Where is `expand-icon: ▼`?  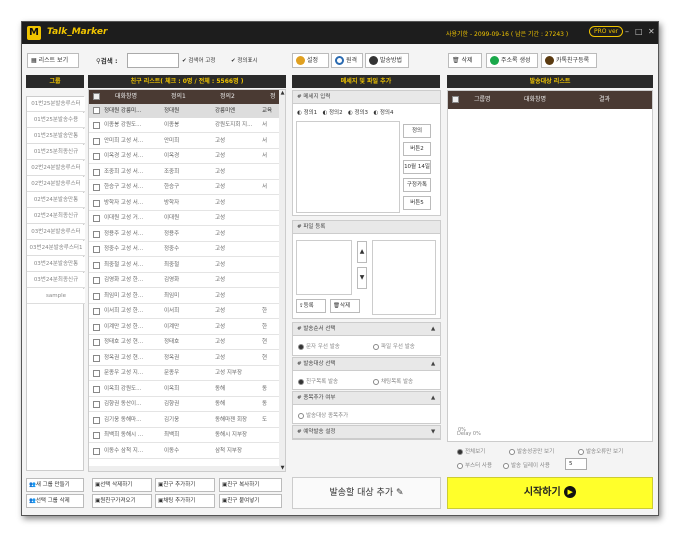
expand-icon: ▼ is located at coordinates (433, 432).